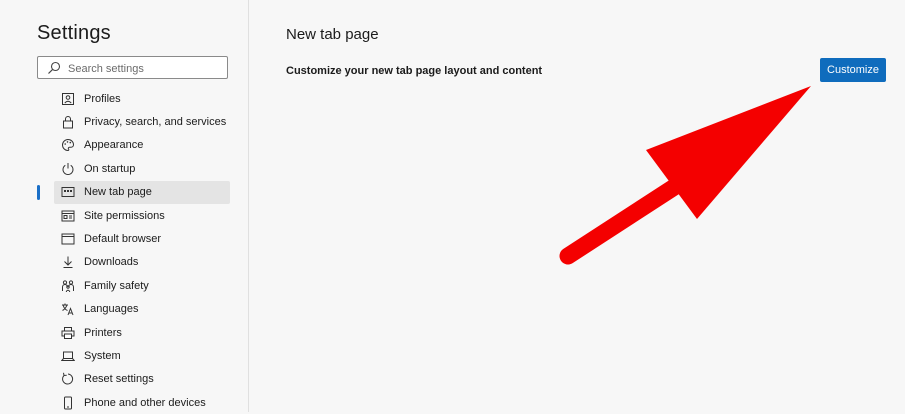 The image size is (905, 414). Describe the element at coordinates (68, 169) in the screenshot. I see `power-icon` at that location.